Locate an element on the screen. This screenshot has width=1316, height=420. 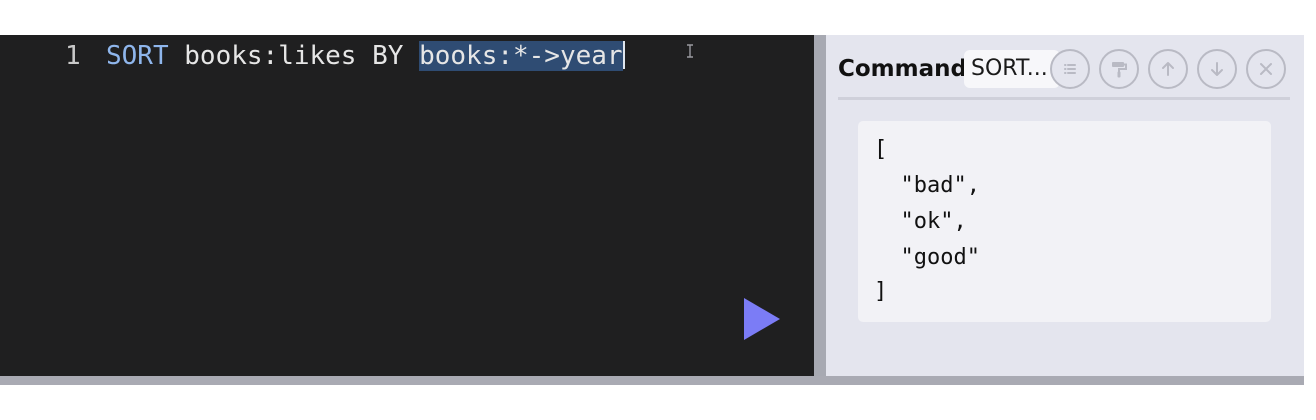
keyword-token: SORT is located at coordinates (137, 56).